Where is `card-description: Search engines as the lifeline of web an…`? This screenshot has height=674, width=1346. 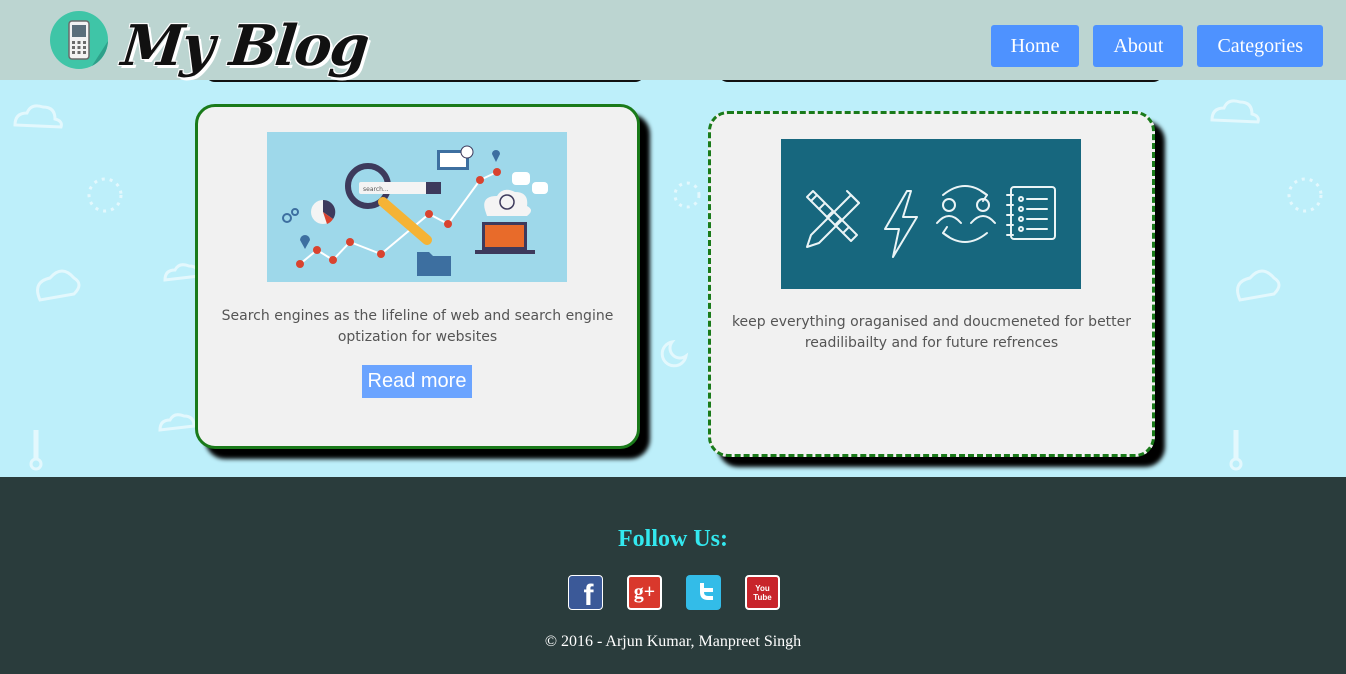
card-description: Search engines as the lifeline of web an… is located at coordinates (417, 326).